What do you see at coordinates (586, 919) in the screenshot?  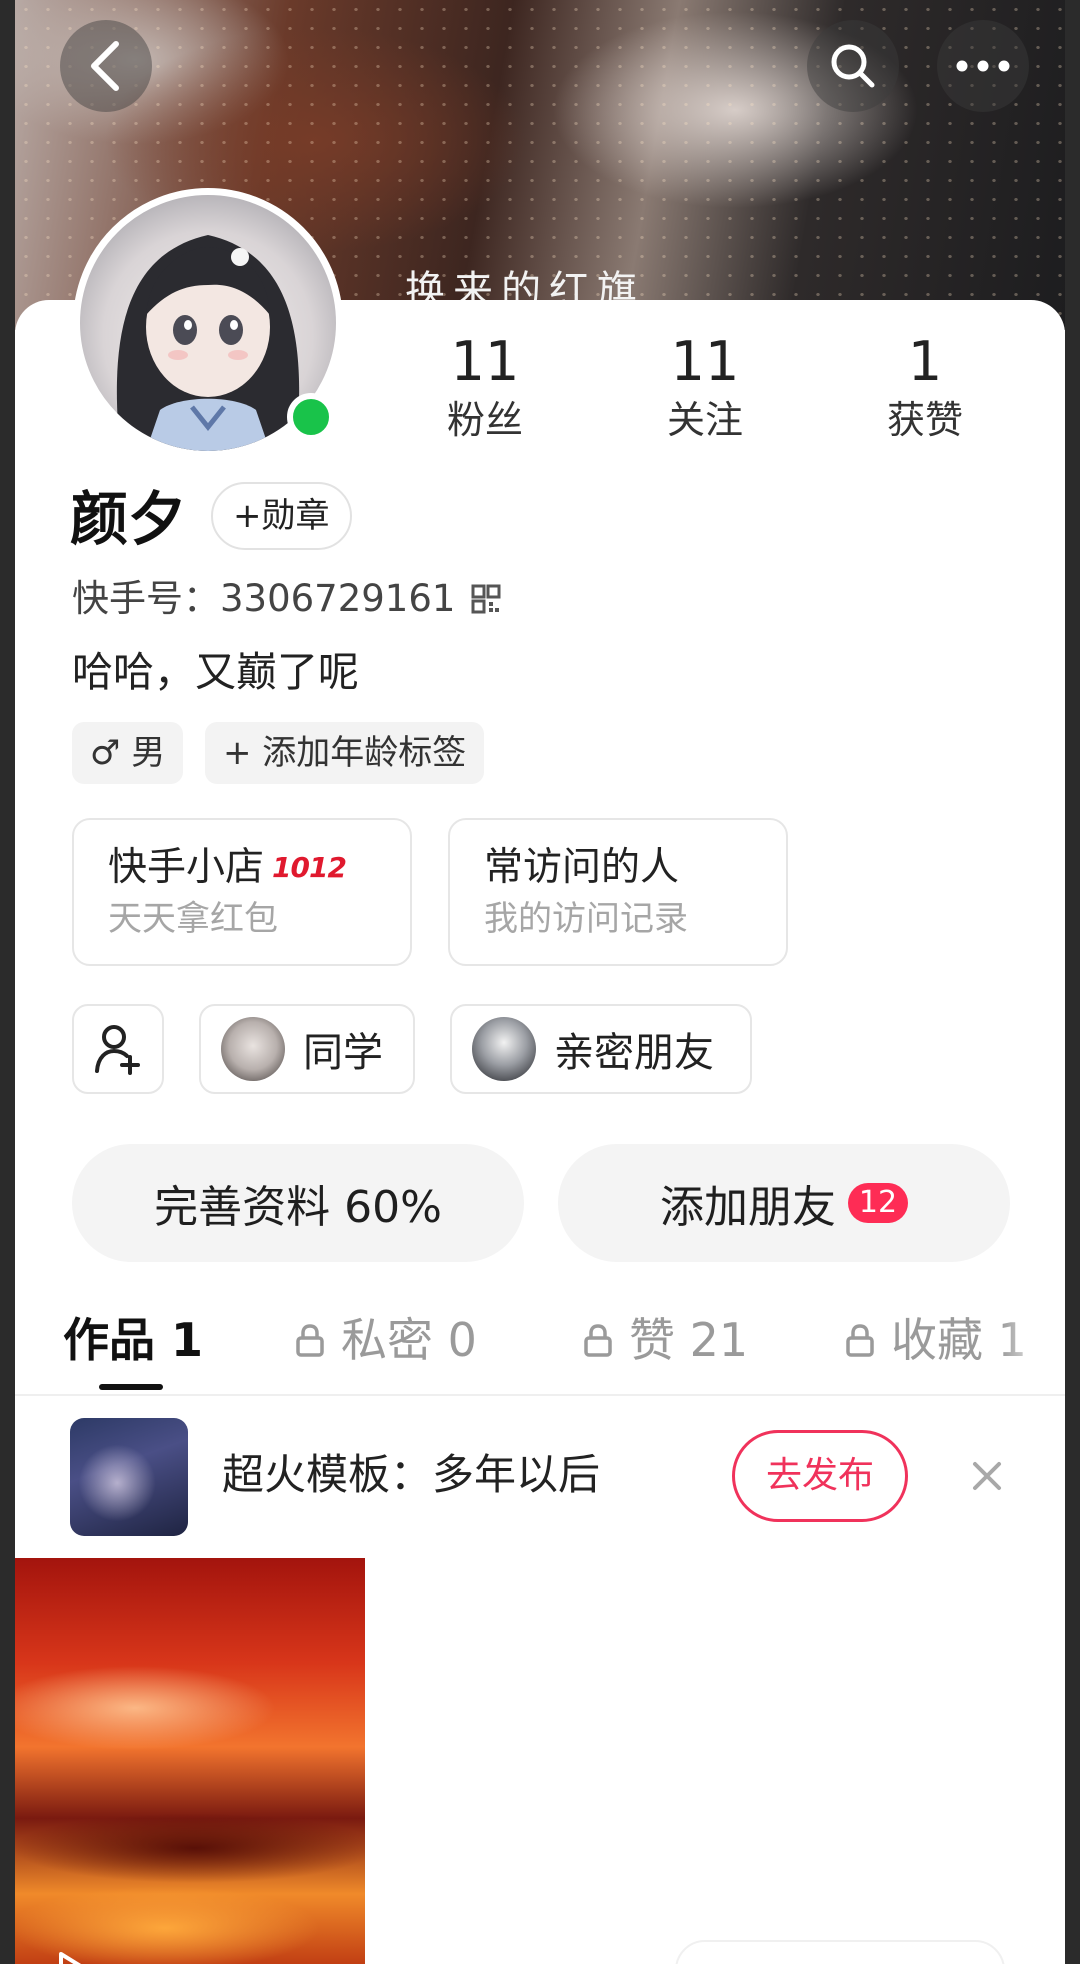 I see `frequent-visitors-subtitle: 我的访问记录` at bounding box center [586, 919].